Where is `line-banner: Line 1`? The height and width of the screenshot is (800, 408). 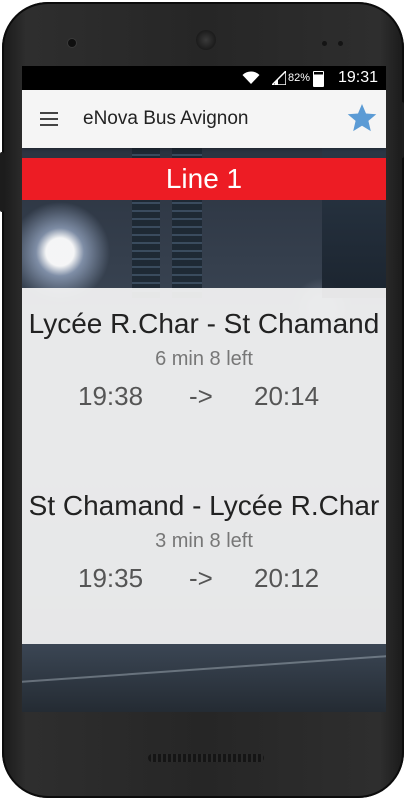 line-banner: Line 1 is located at coordinates (204, 179).